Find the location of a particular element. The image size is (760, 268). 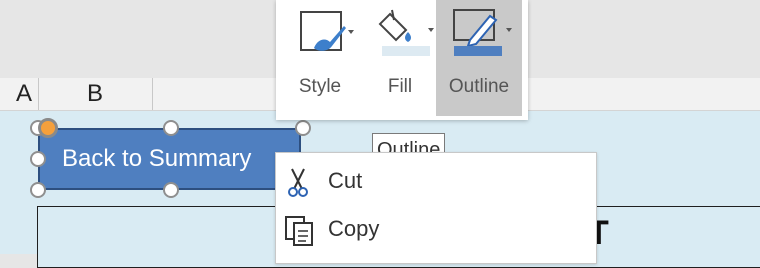

fill-label: Fill is located at coordinates (400, 86).